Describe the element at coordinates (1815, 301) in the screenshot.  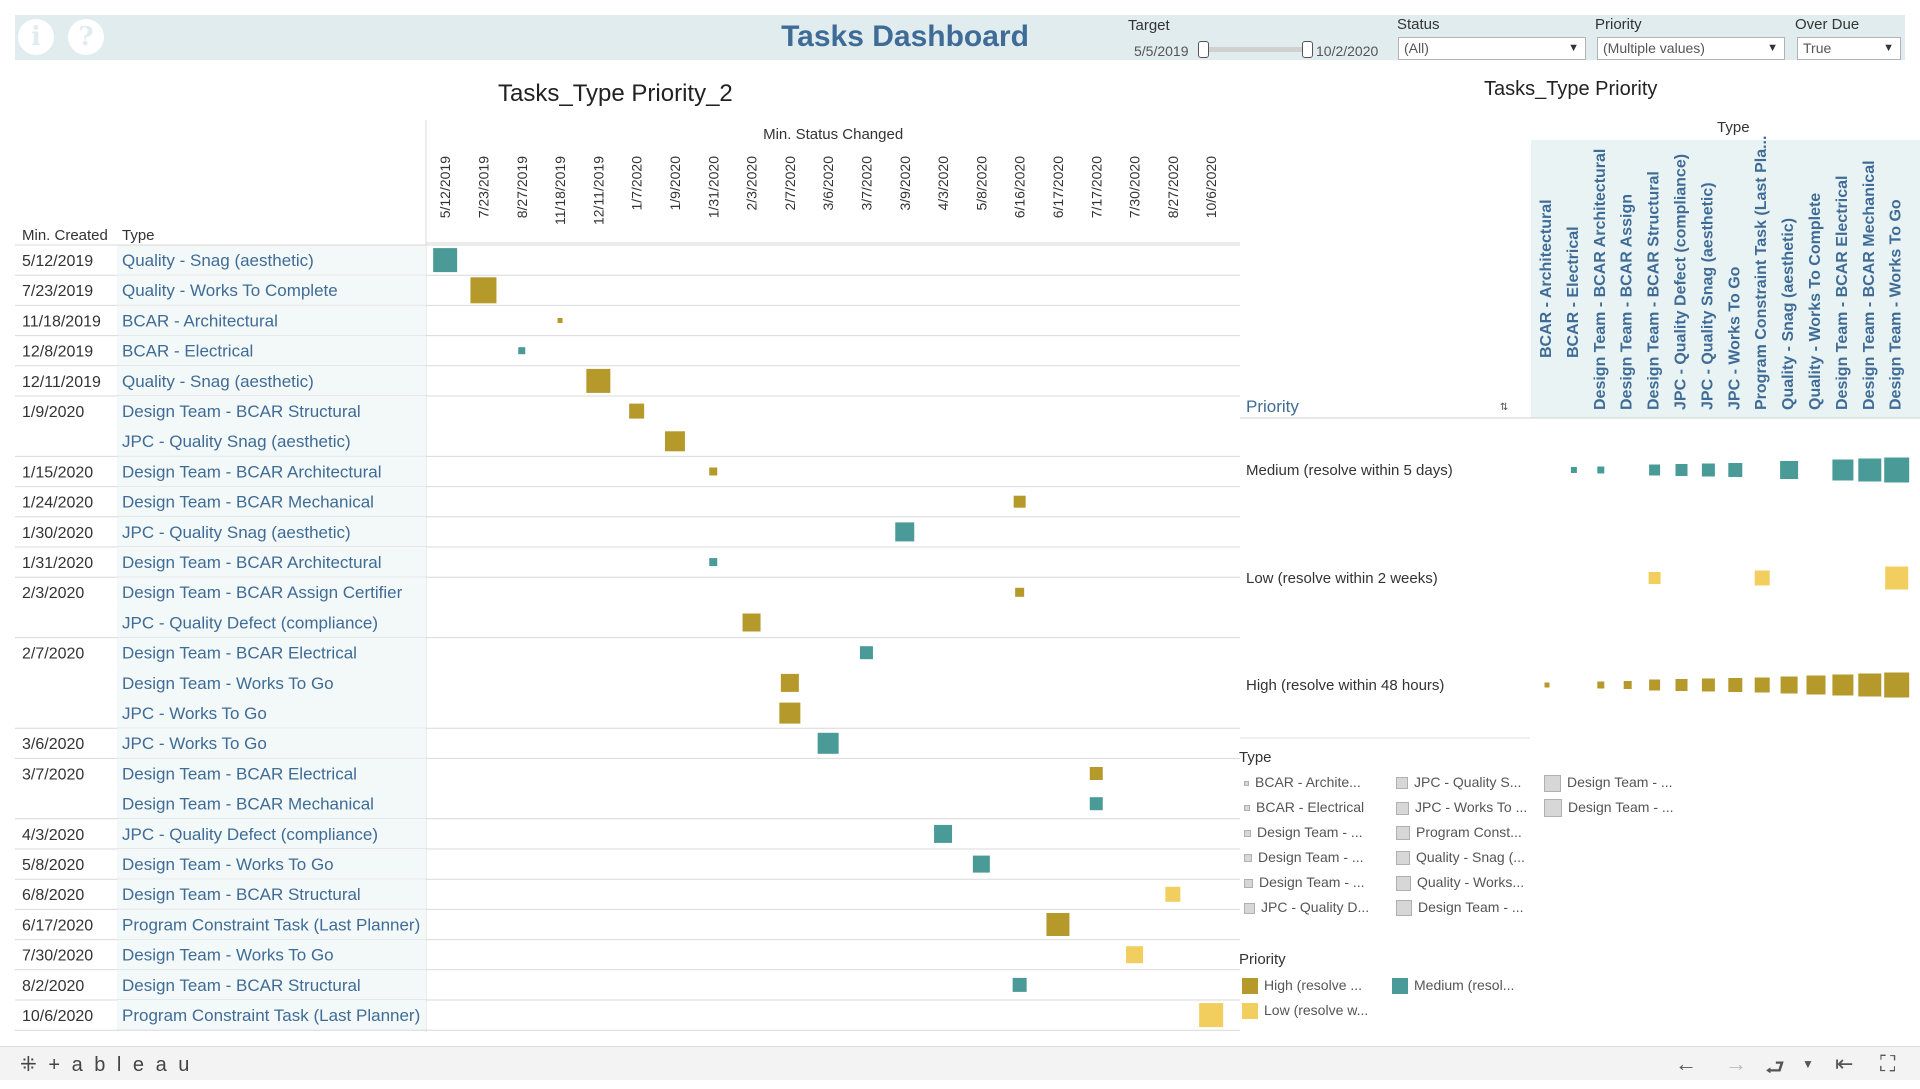
I see `type-column-label: Quality - Works To Complete` at that location.